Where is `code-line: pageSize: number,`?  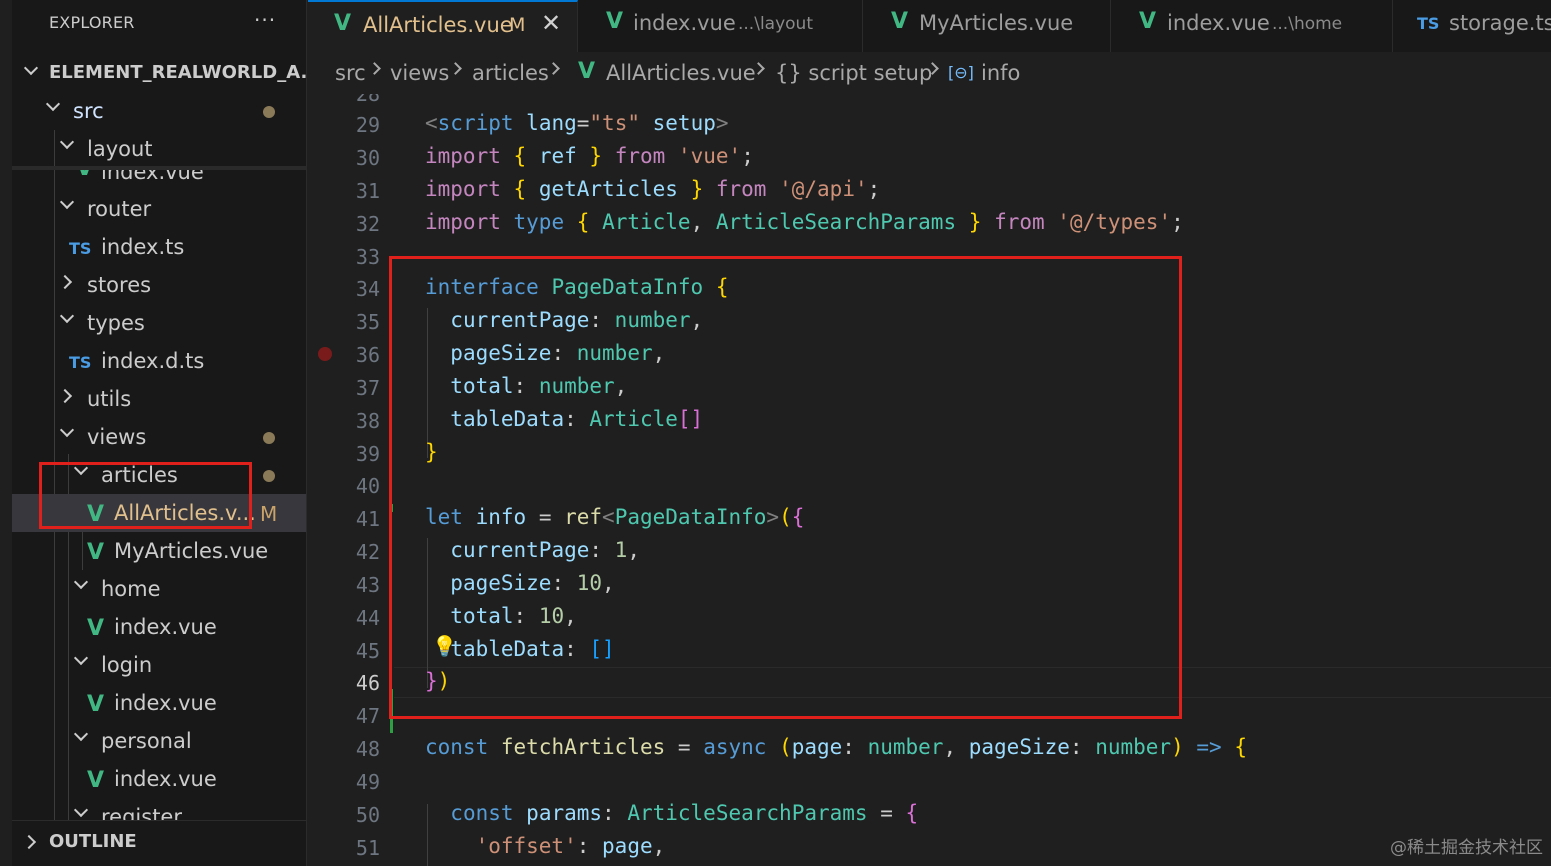 code-line: pageSize: number, is located at coordinates (558, 353).